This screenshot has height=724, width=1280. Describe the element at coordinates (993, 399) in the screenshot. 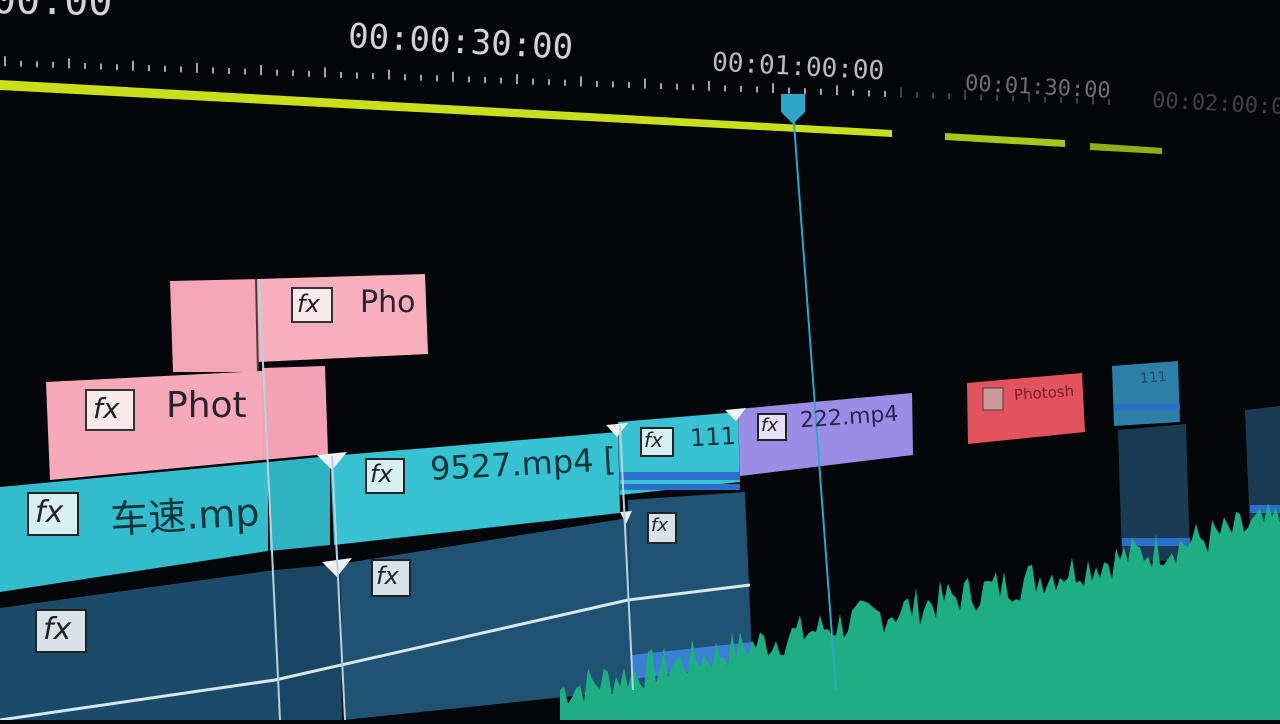

I see `fx-badge-icon` at that location.